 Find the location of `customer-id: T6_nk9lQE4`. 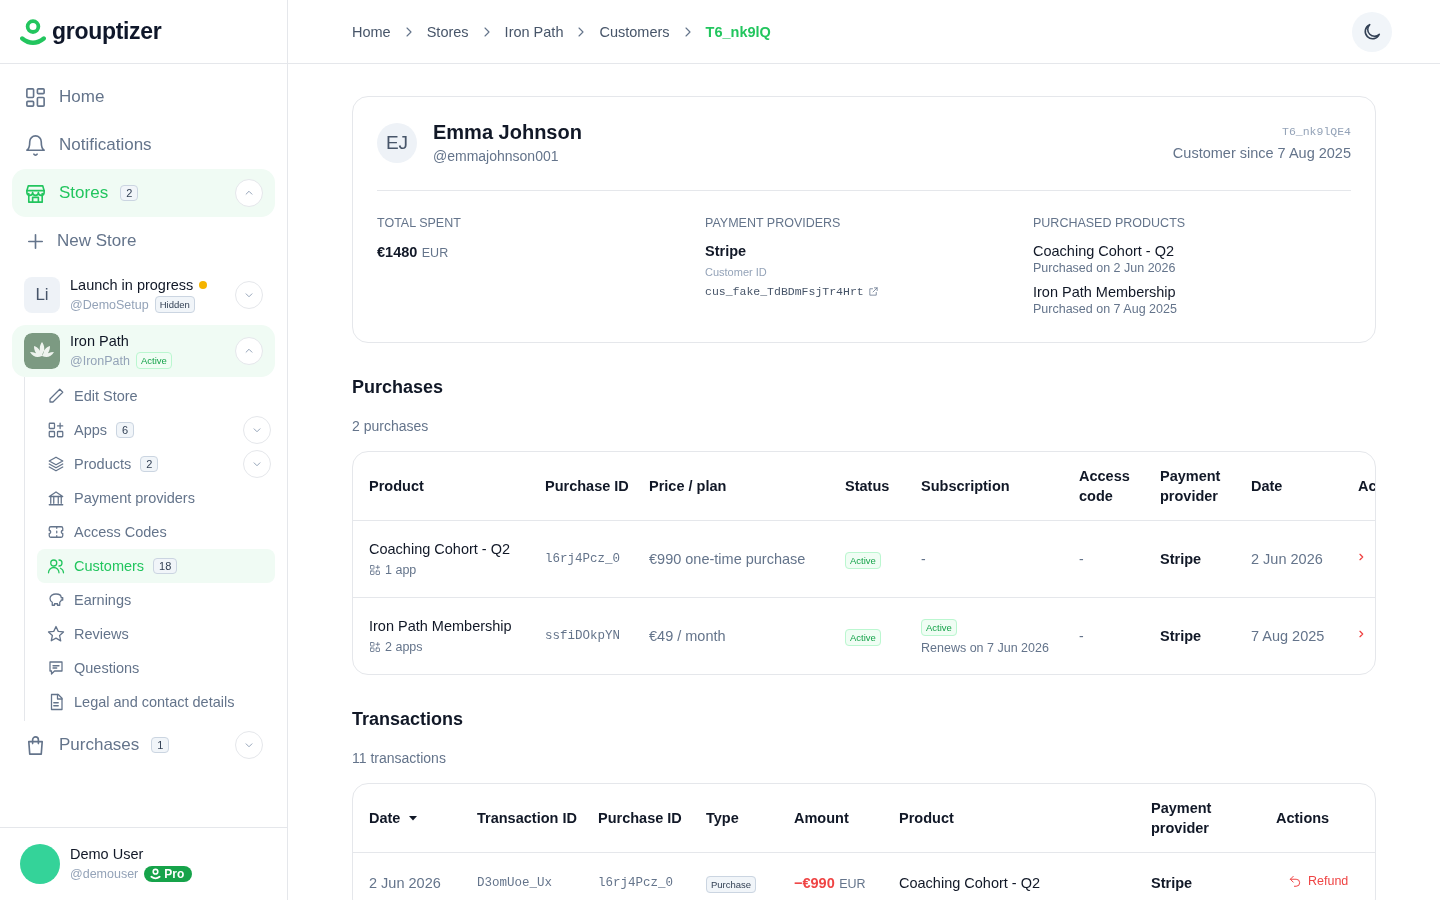

customer-id: T6_nk9lQE4 is located at coordinates (1316, 131).